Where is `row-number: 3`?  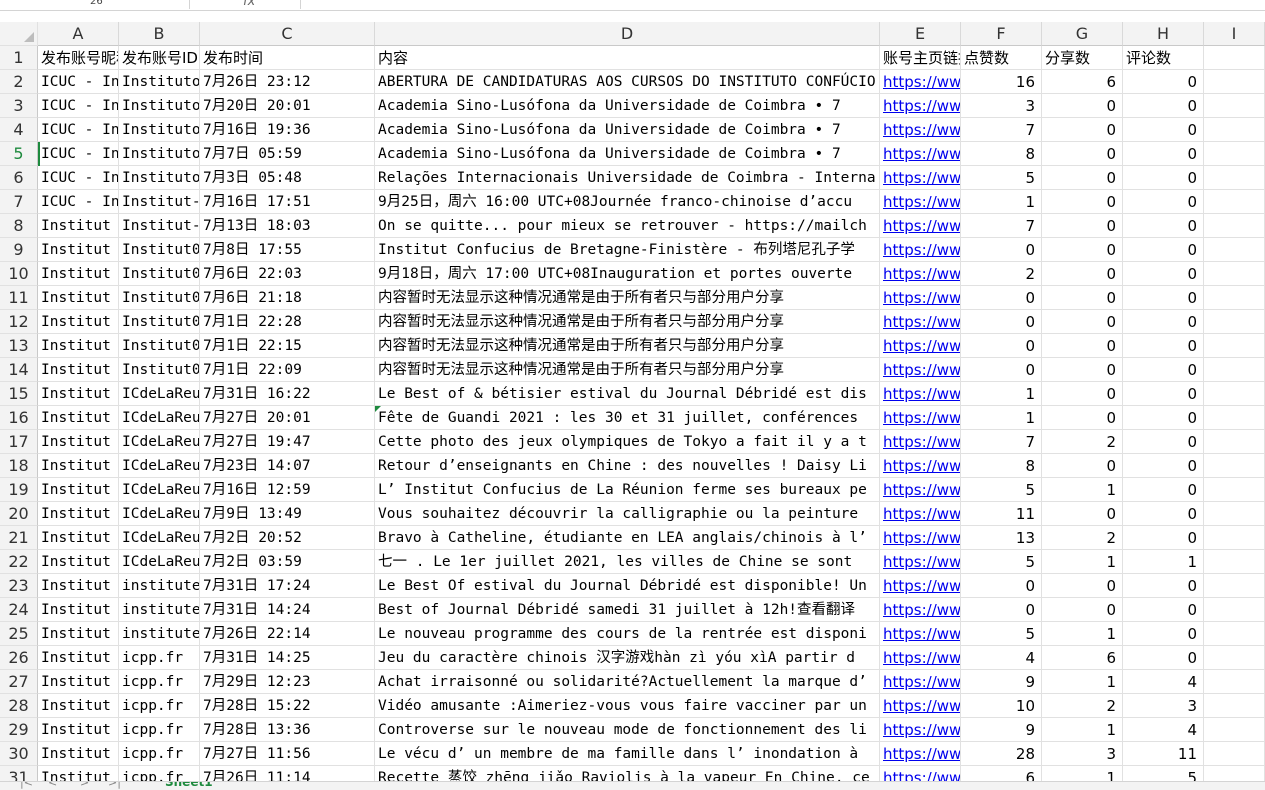
row-number: 3 is located at coordinates (19, 106).